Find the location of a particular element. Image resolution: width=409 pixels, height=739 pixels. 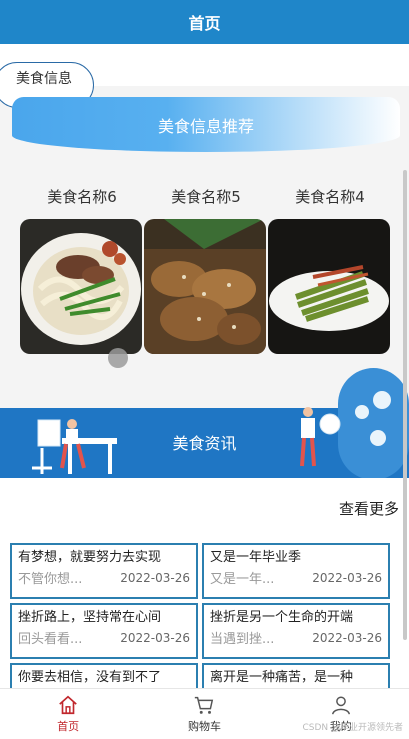

news-title: 又是一年毕业季 is located at coordinates (256, 557).